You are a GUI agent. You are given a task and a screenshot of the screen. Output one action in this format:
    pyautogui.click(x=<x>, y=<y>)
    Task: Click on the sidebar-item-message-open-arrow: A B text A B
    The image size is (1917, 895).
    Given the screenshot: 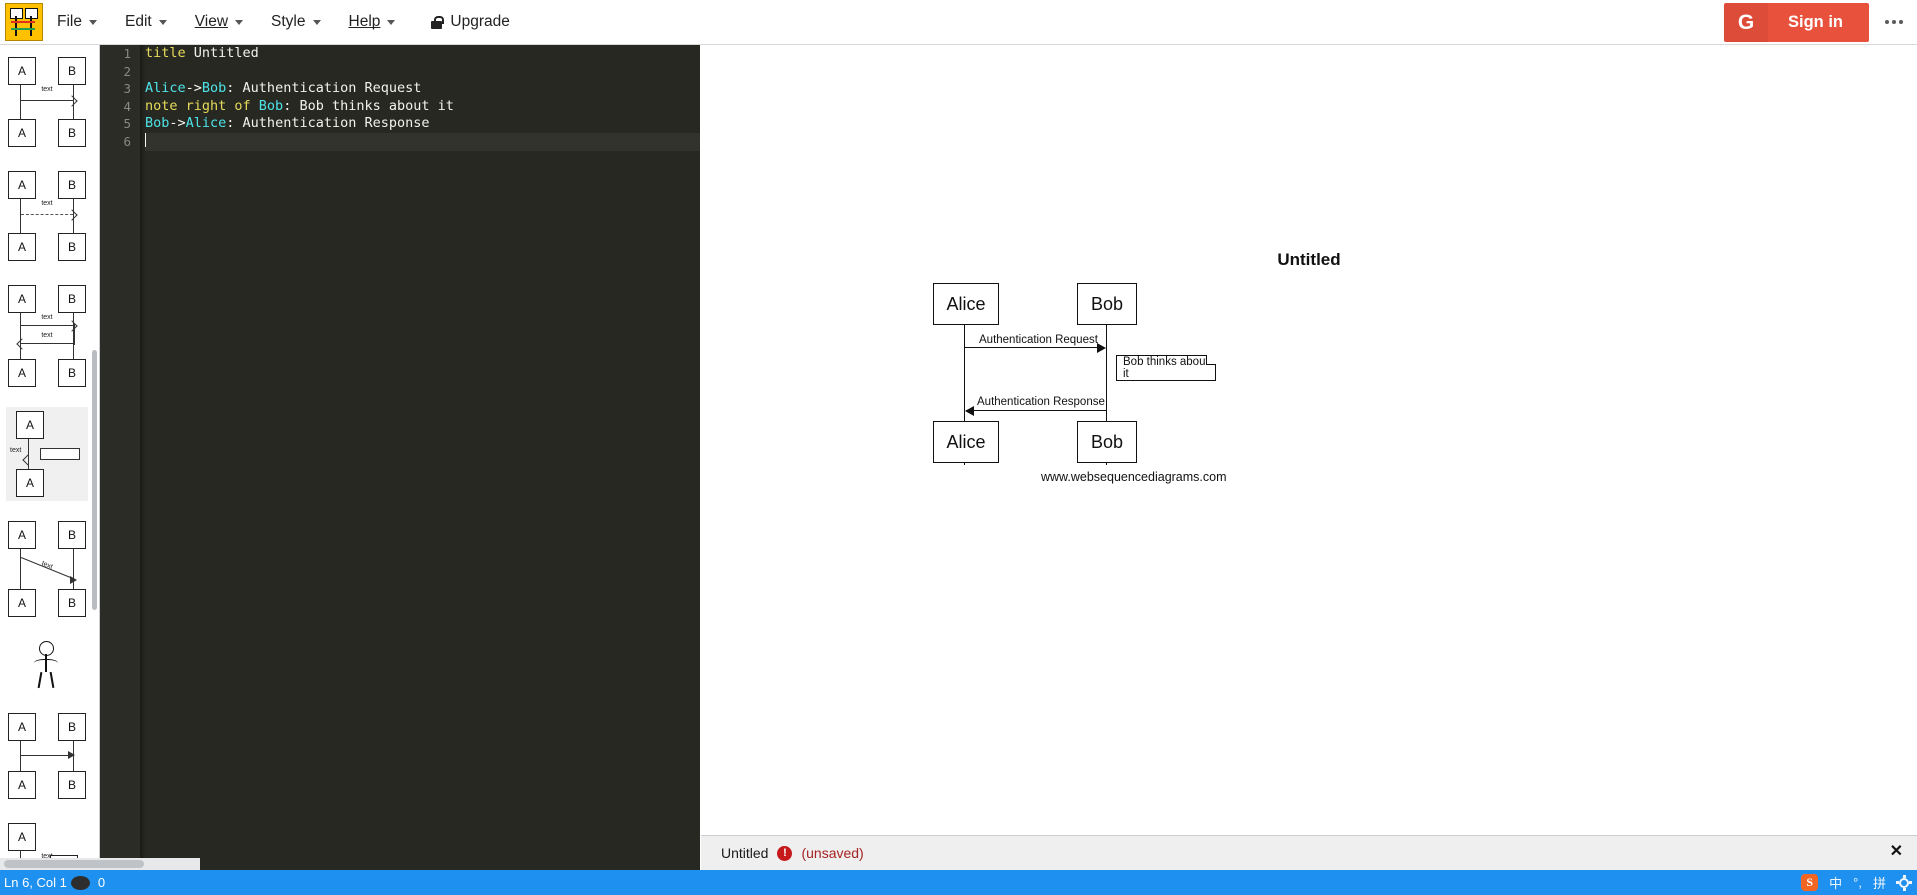 What is the action you would take?
    pyautogui.click(x=47, y=216)
    